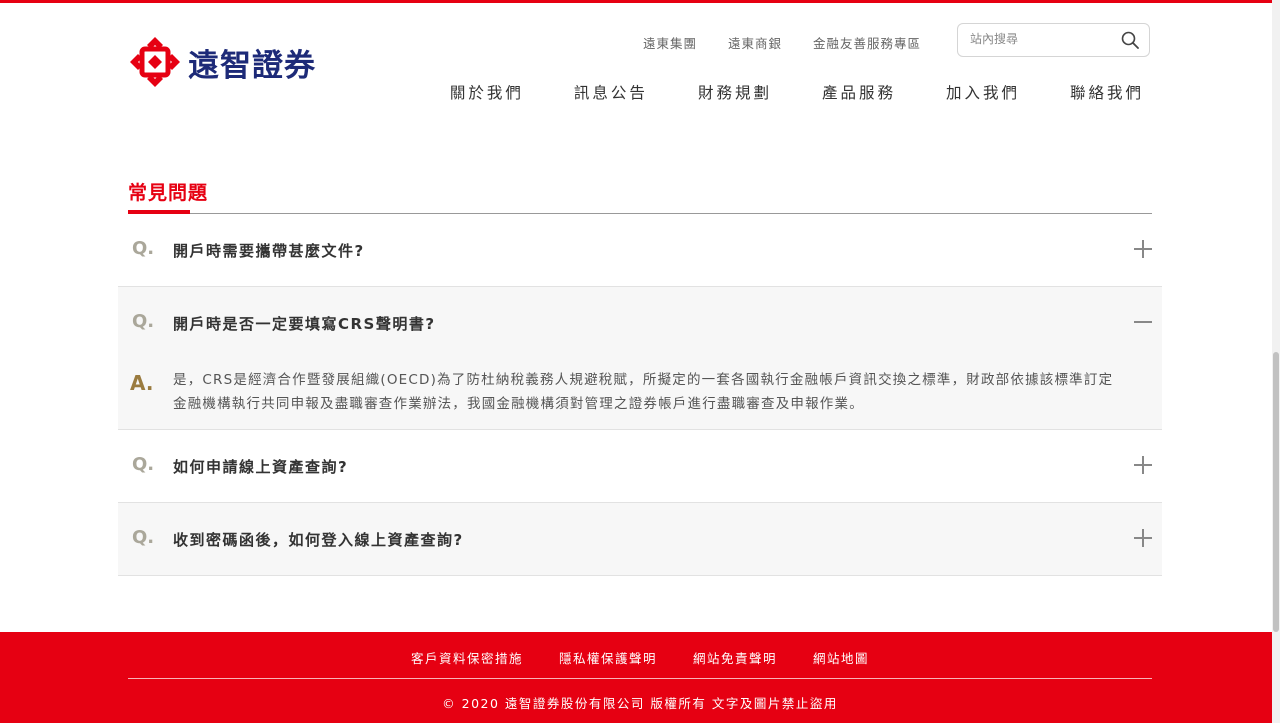 The height and width of the screenshot is (723, 1280). I want to click on page-title: 常見問題, so click(168, 192).